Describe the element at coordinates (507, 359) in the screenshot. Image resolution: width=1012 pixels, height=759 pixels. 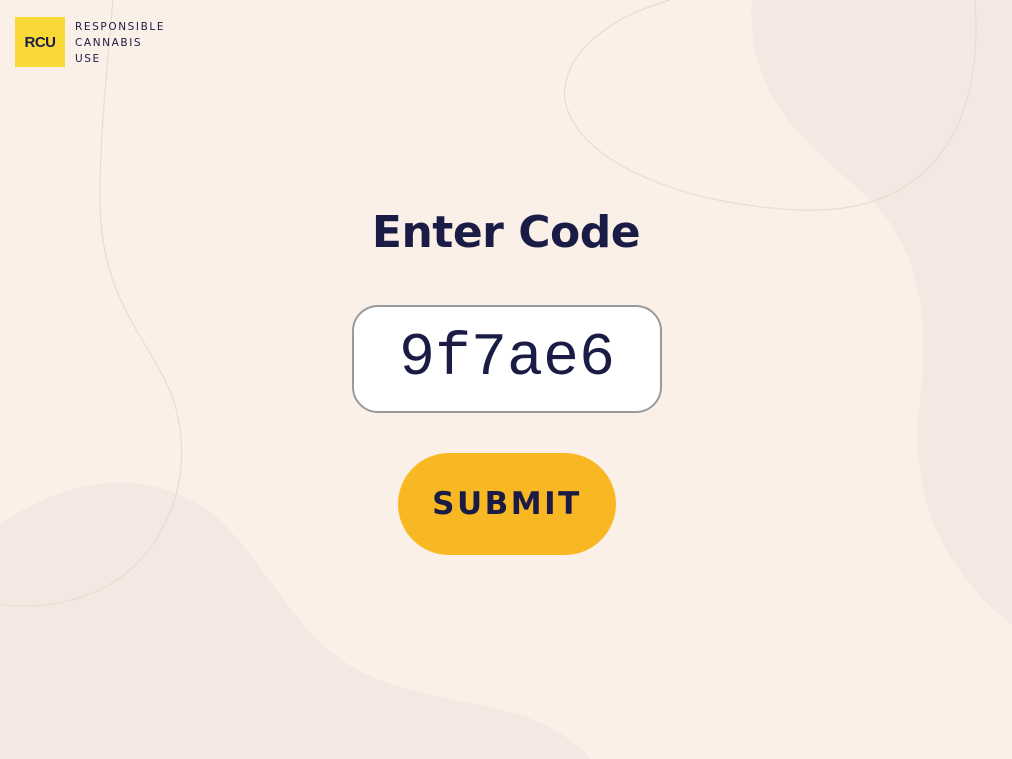
I see `code-input` at that location.